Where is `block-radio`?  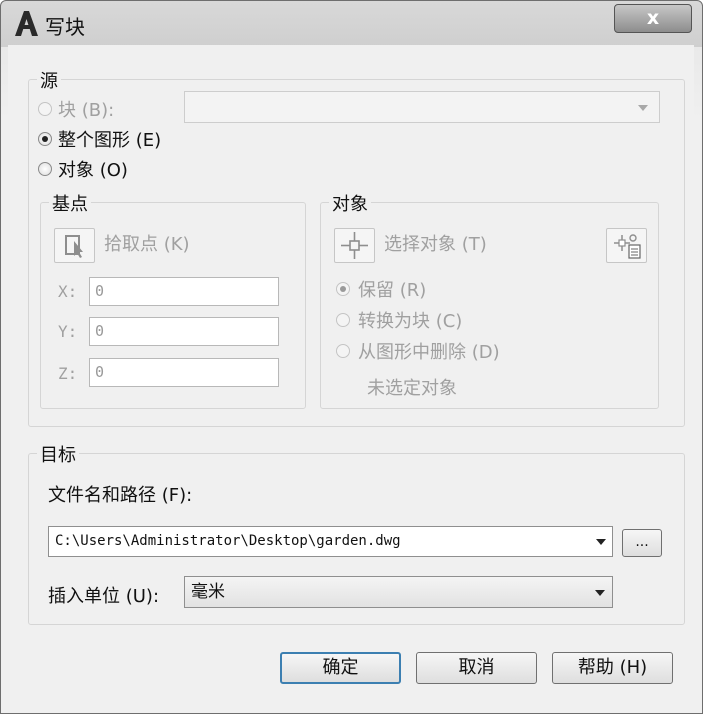
block-radio is located at coordinates (45, 109).